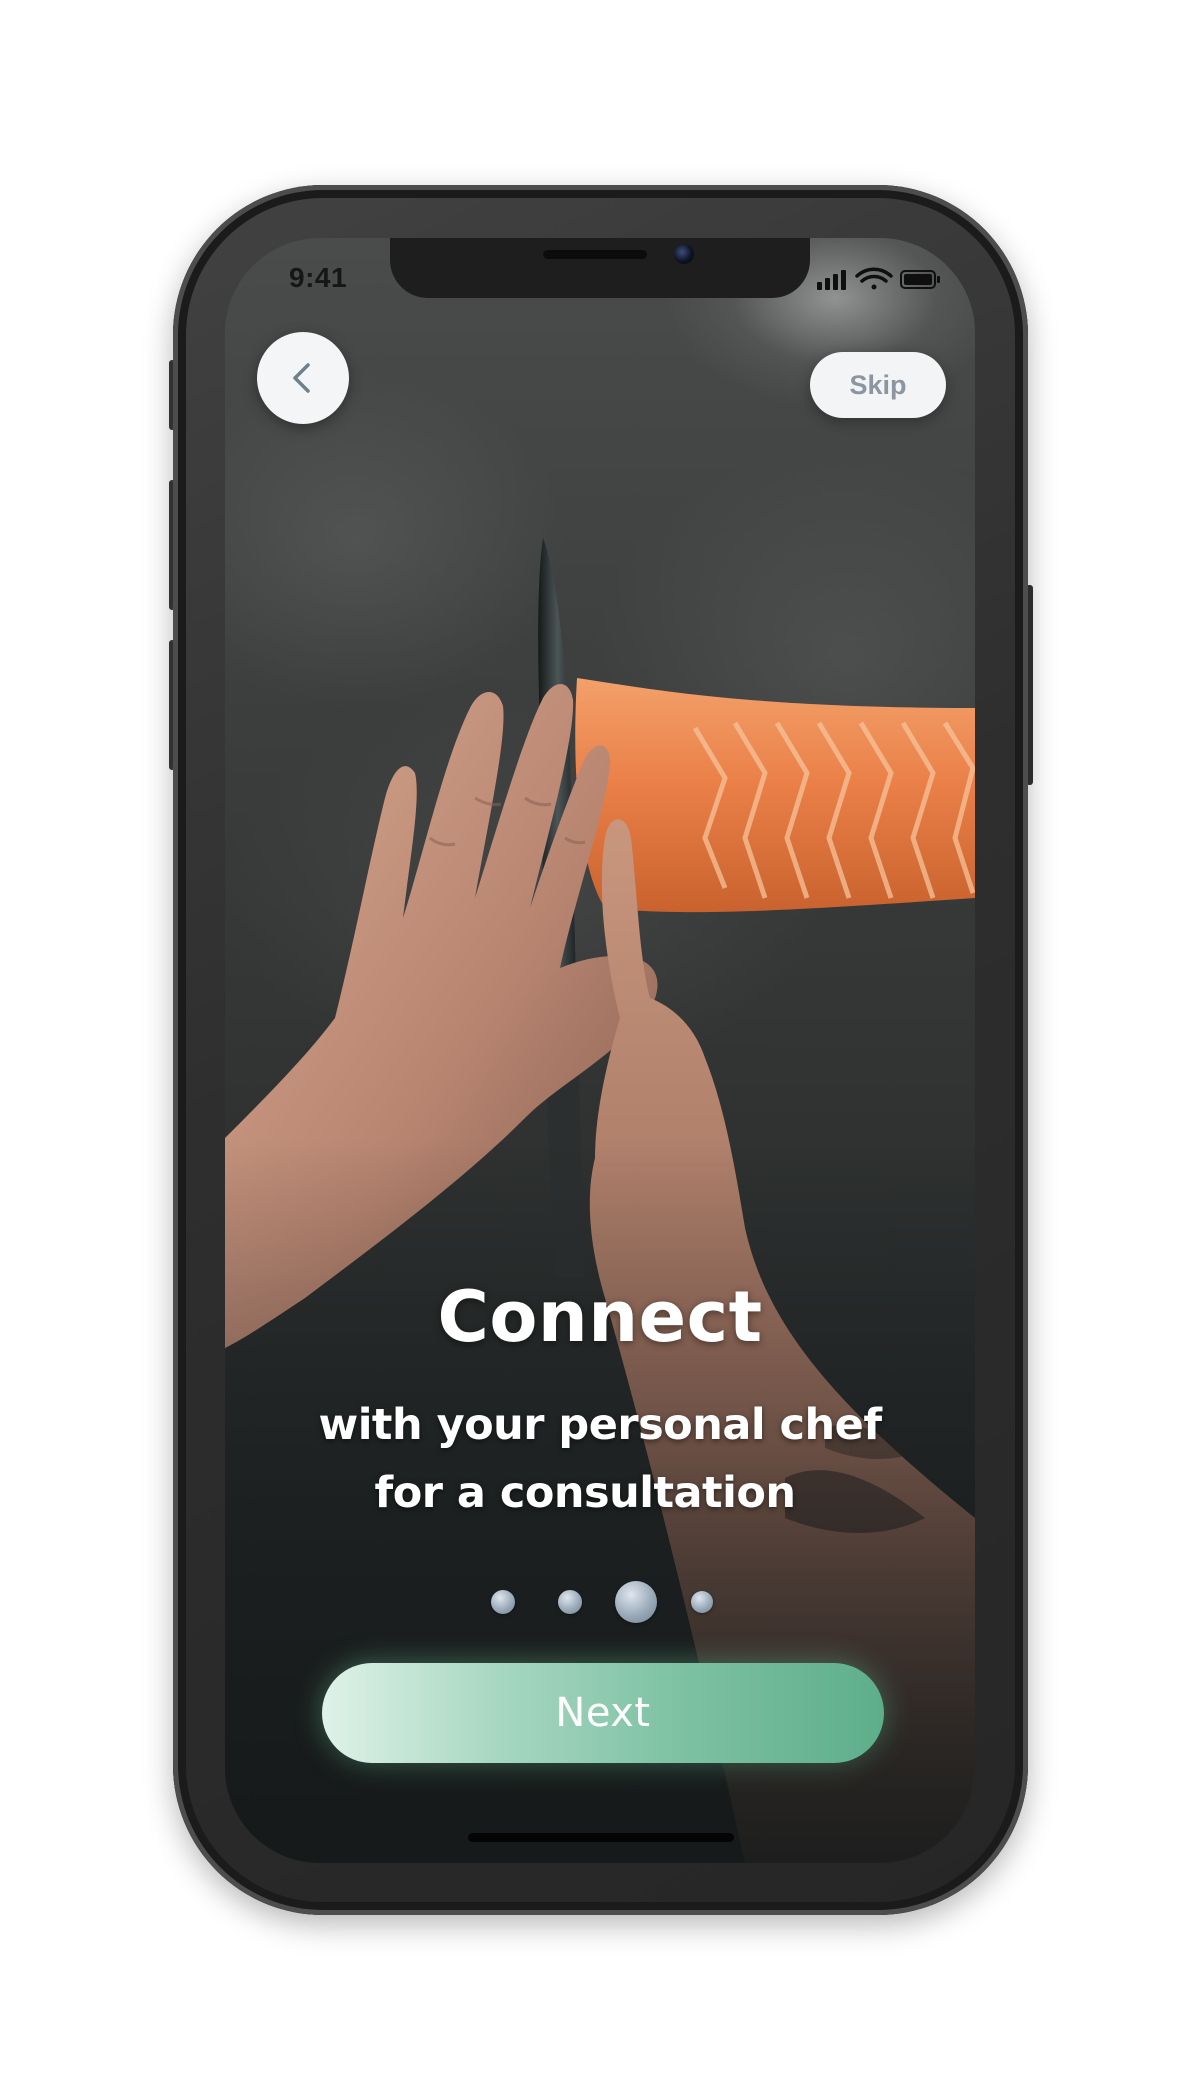 This screenshot has height=2100, width=1195. Describe the element at coordinates (878, 385) in the screenshot. I see `skip-button: Skip` at that location.